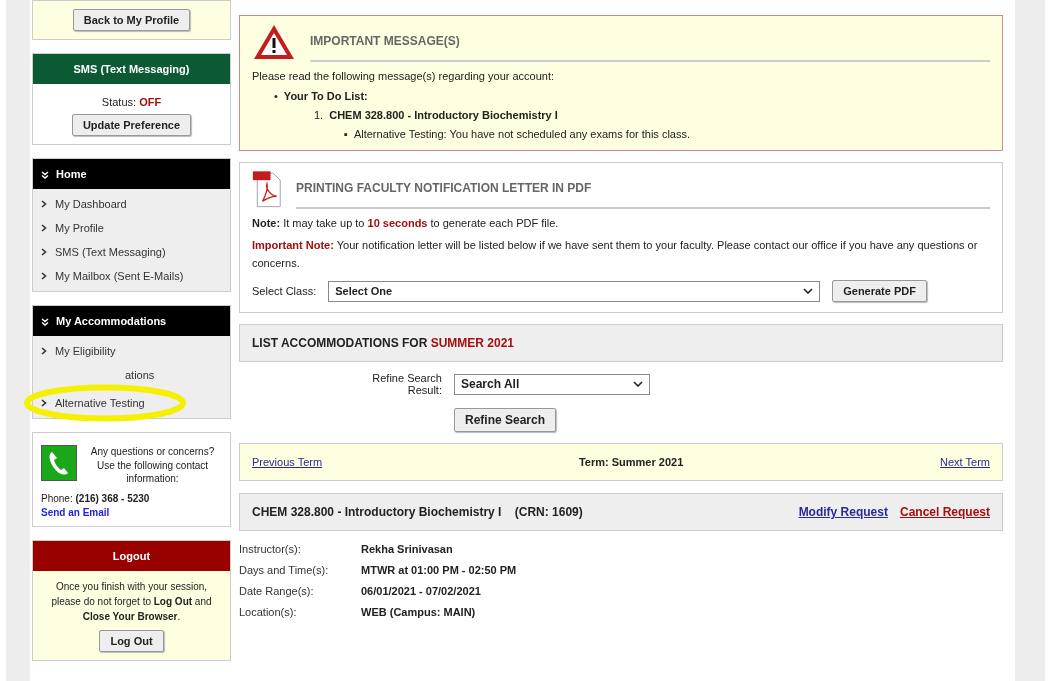  What do you see at coordinates (131, 555) in the screenshot?
I see `logout-header: Logout` at bounding box center [131, 555].